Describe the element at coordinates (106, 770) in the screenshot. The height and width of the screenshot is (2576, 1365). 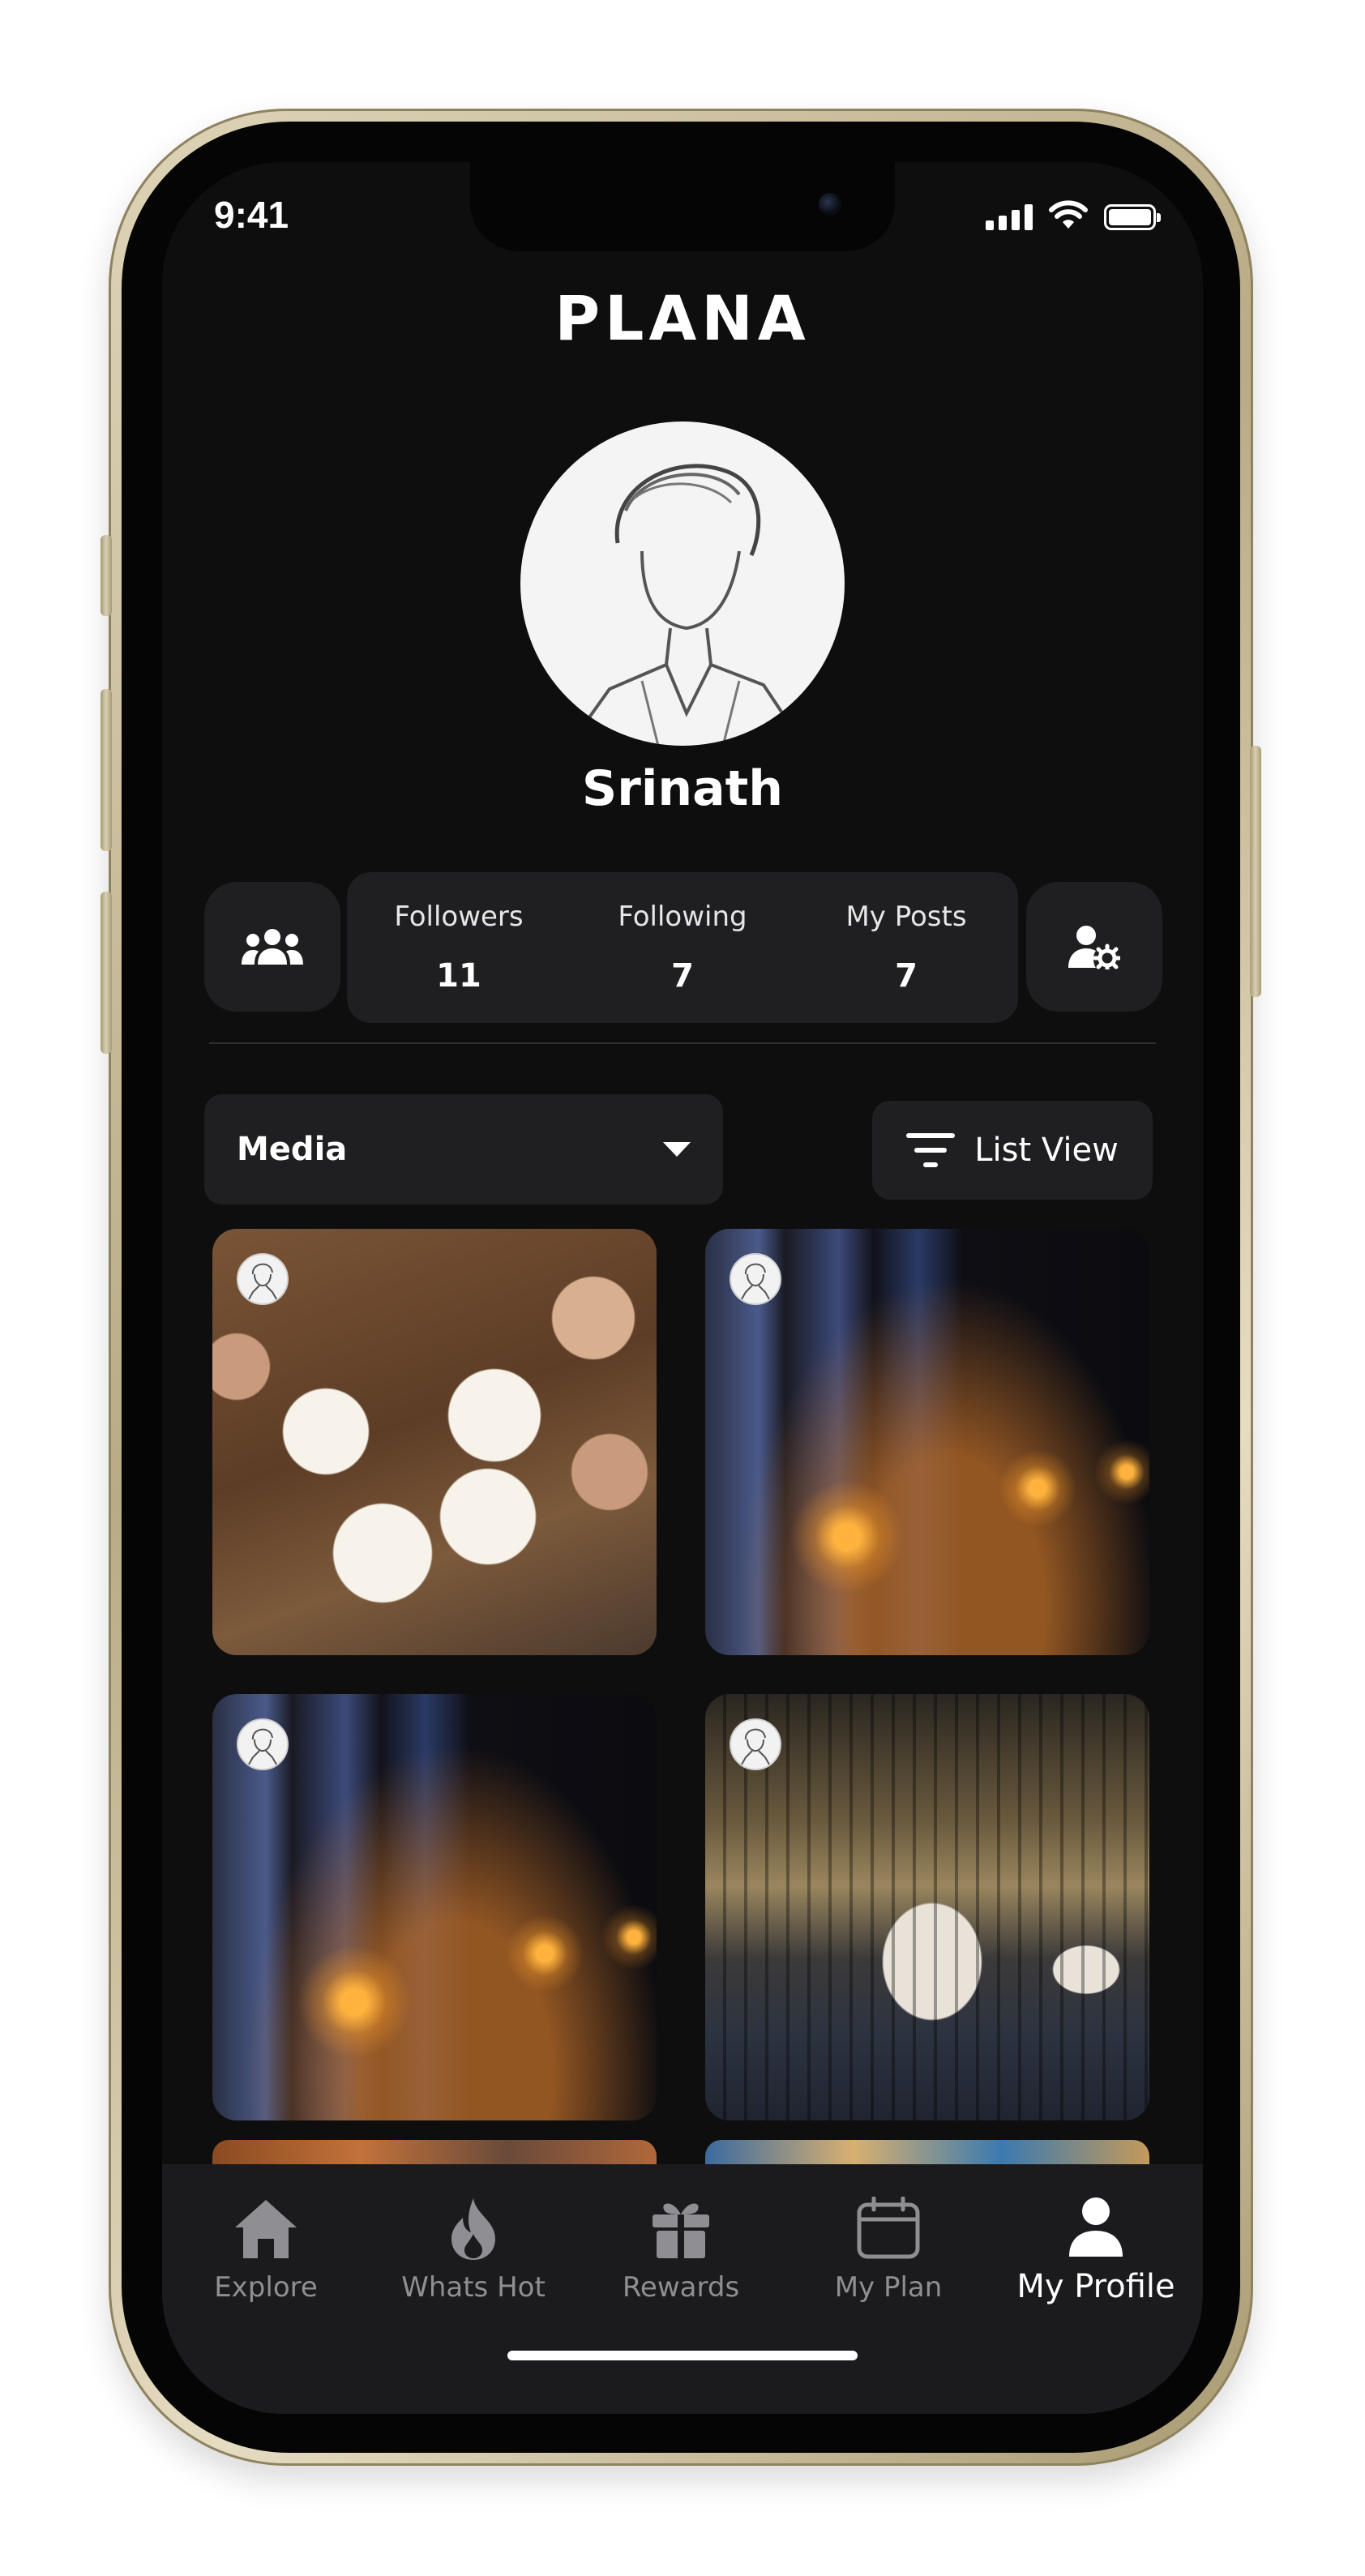
I see `side-button-volume-up` at that location.